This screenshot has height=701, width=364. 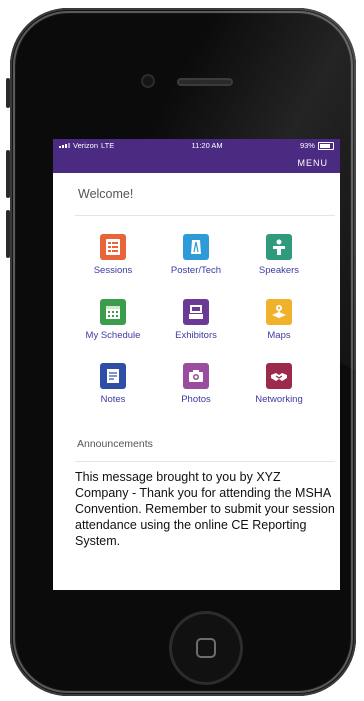 I want to click on mute-switch, so click(x=8, y=93).